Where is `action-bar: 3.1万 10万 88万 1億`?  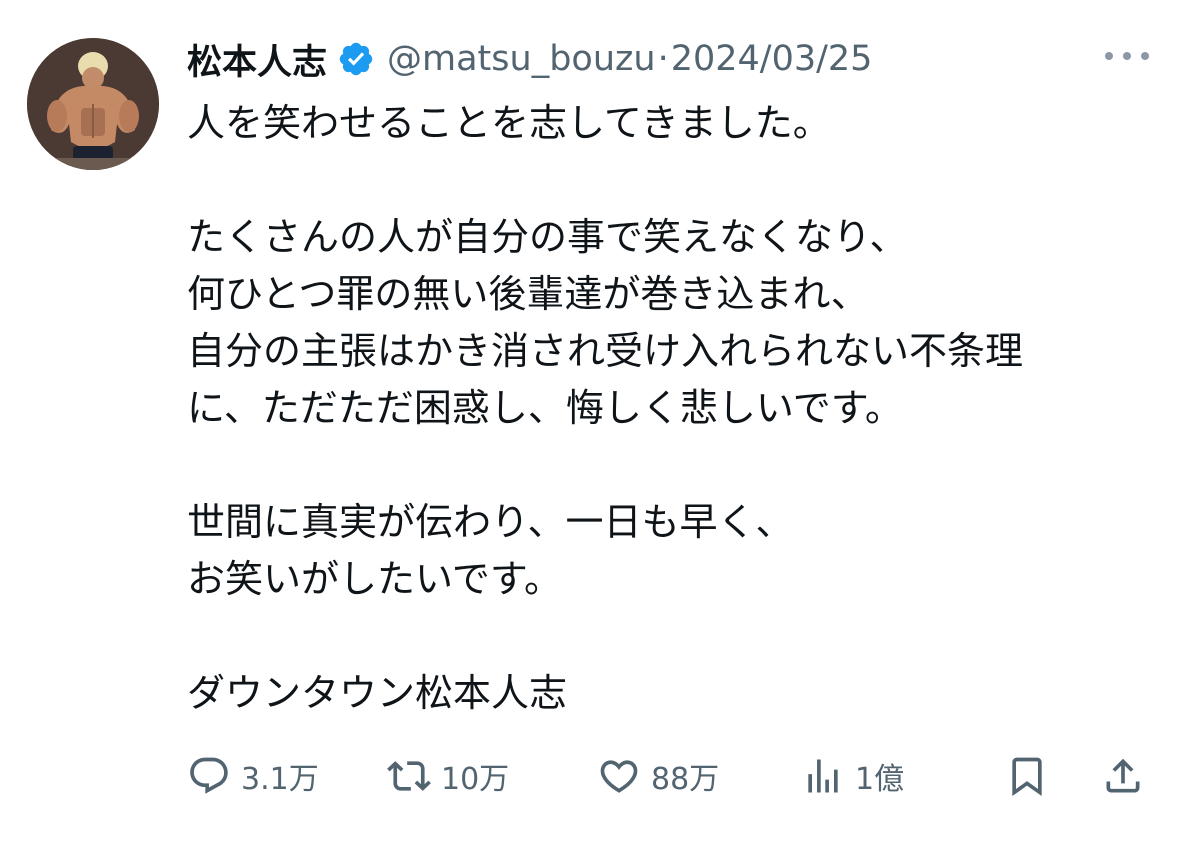 action-bar: 3.1万 10万 88万 1億 is located at coordinates (667, 776).